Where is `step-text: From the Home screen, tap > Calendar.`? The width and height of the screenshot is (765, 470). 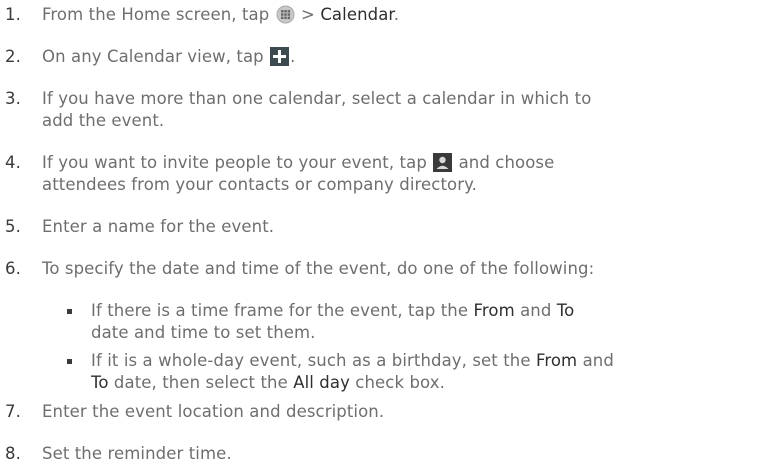 step-text: From the Home screen, tap > Calendar. is located at coordinates (221, 14).